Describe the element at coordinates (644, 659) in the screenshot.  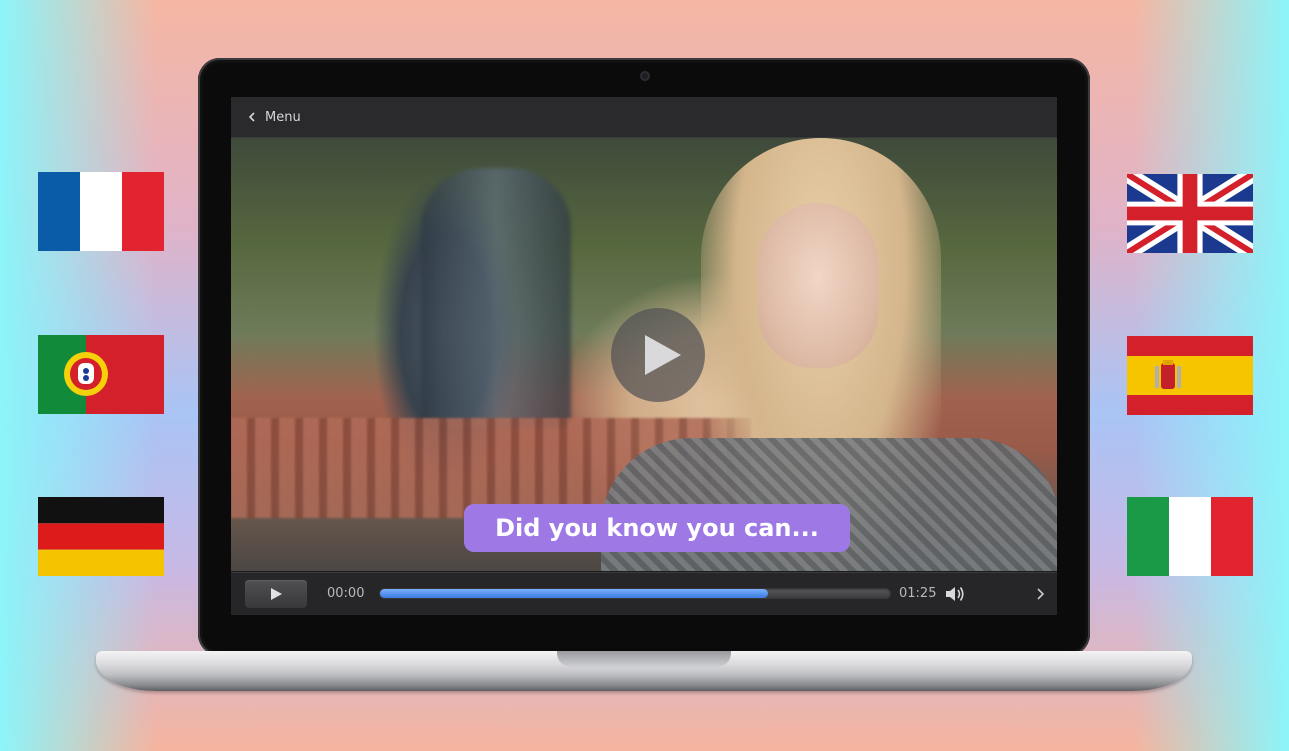
I see `laptop-hinge-notch` at that location.